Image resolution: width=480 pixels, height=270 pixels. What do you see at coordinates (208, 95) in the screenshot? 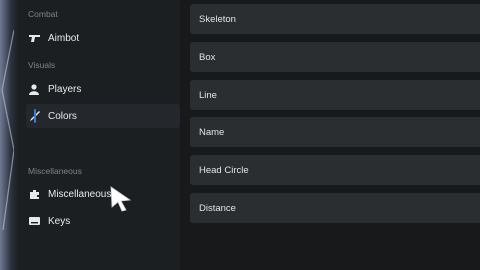
I see `field-label: Line` at bounding box center [208, 95].